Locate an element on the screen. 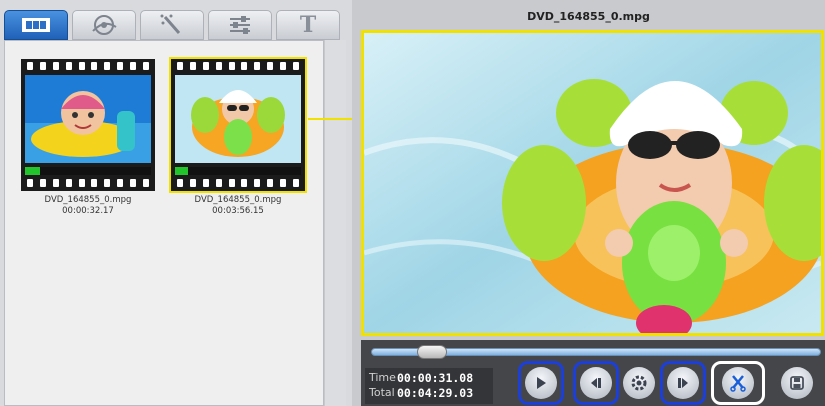 Image resolution: width=825 pixels, height=406 pixels. clip-duration: 00:03:56.15 is located at coordinates (238, 211).